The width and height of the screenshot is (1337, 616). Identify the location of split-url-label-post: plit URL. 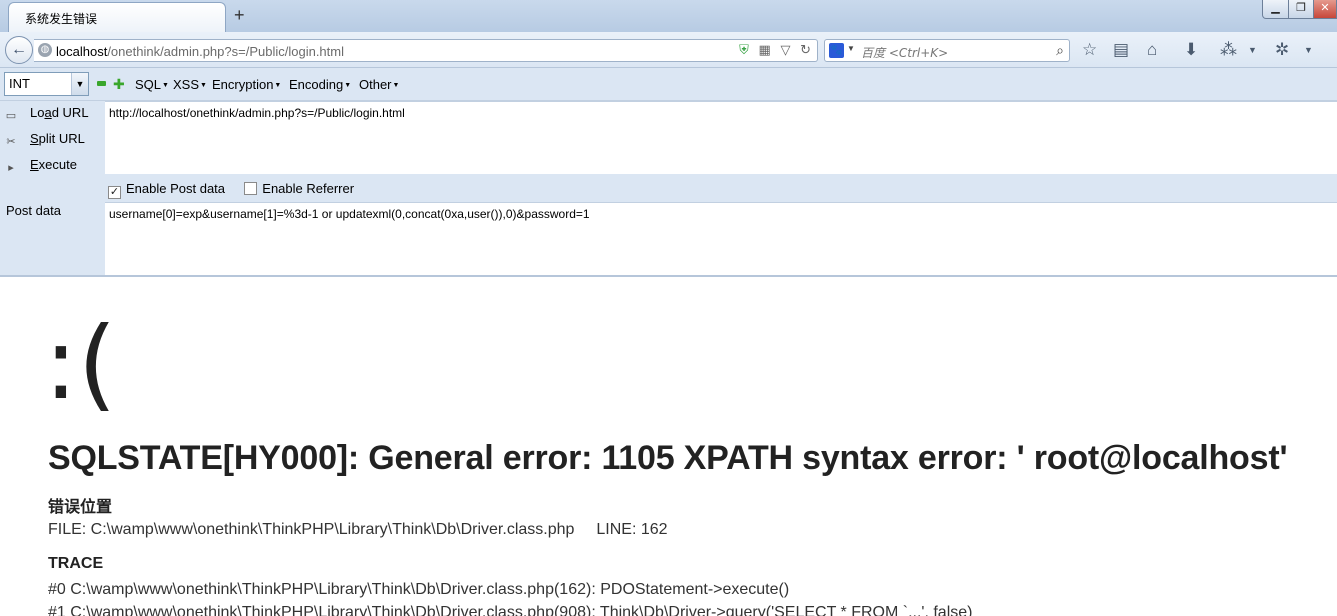
(61, 138).